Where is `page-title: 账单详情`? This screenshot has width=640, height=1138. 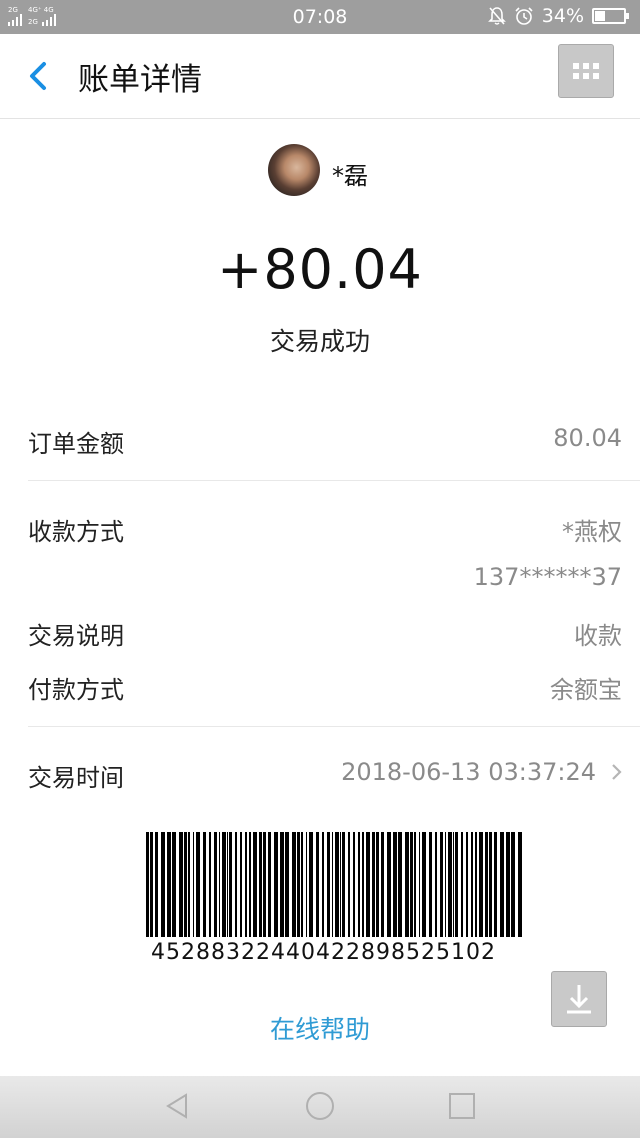
page-title: 账单详情 is located at coordinates (140, 80).